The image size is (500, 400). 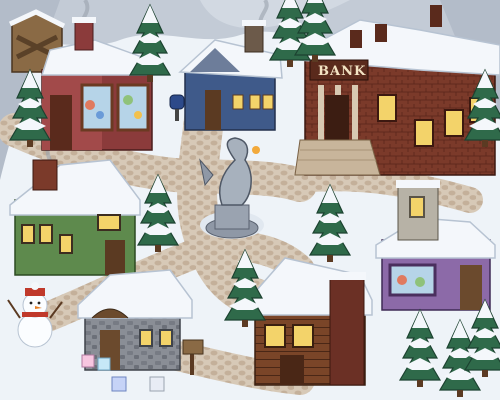 I want to click on purple-shop-door, so click(x=471, y=287).